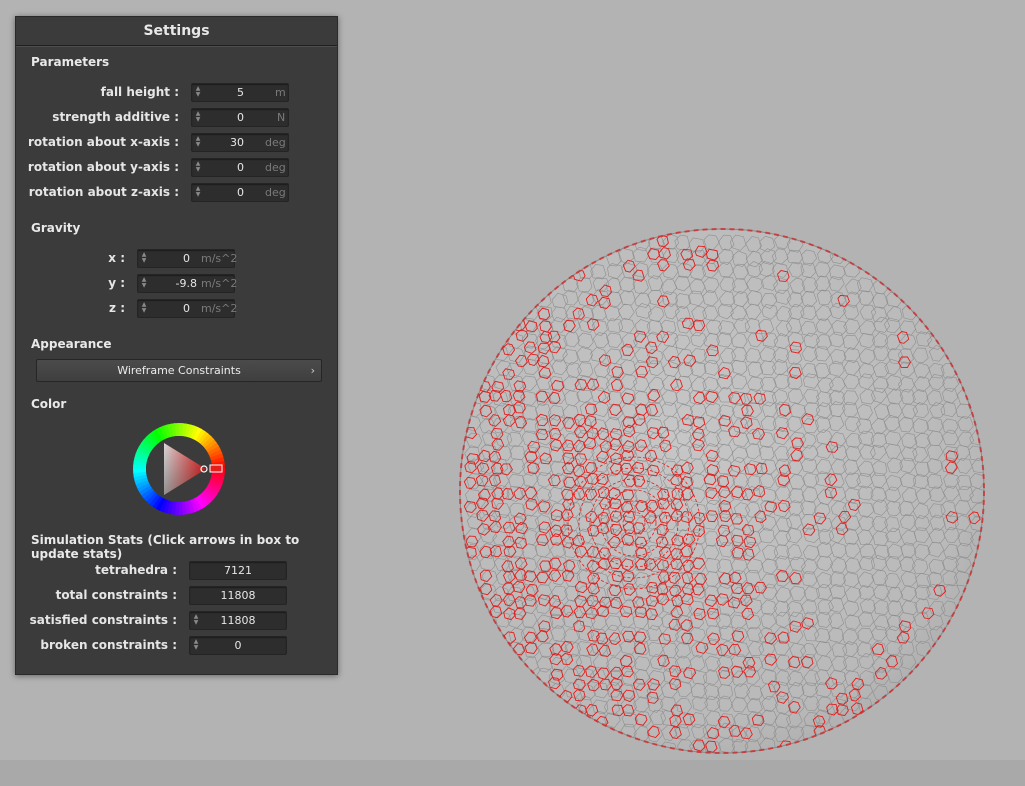  Describe the element at coordinates (103, 620) in the screenshot. I see `stat-row-satisfied-constraints: satisfied constraints :` at that location.